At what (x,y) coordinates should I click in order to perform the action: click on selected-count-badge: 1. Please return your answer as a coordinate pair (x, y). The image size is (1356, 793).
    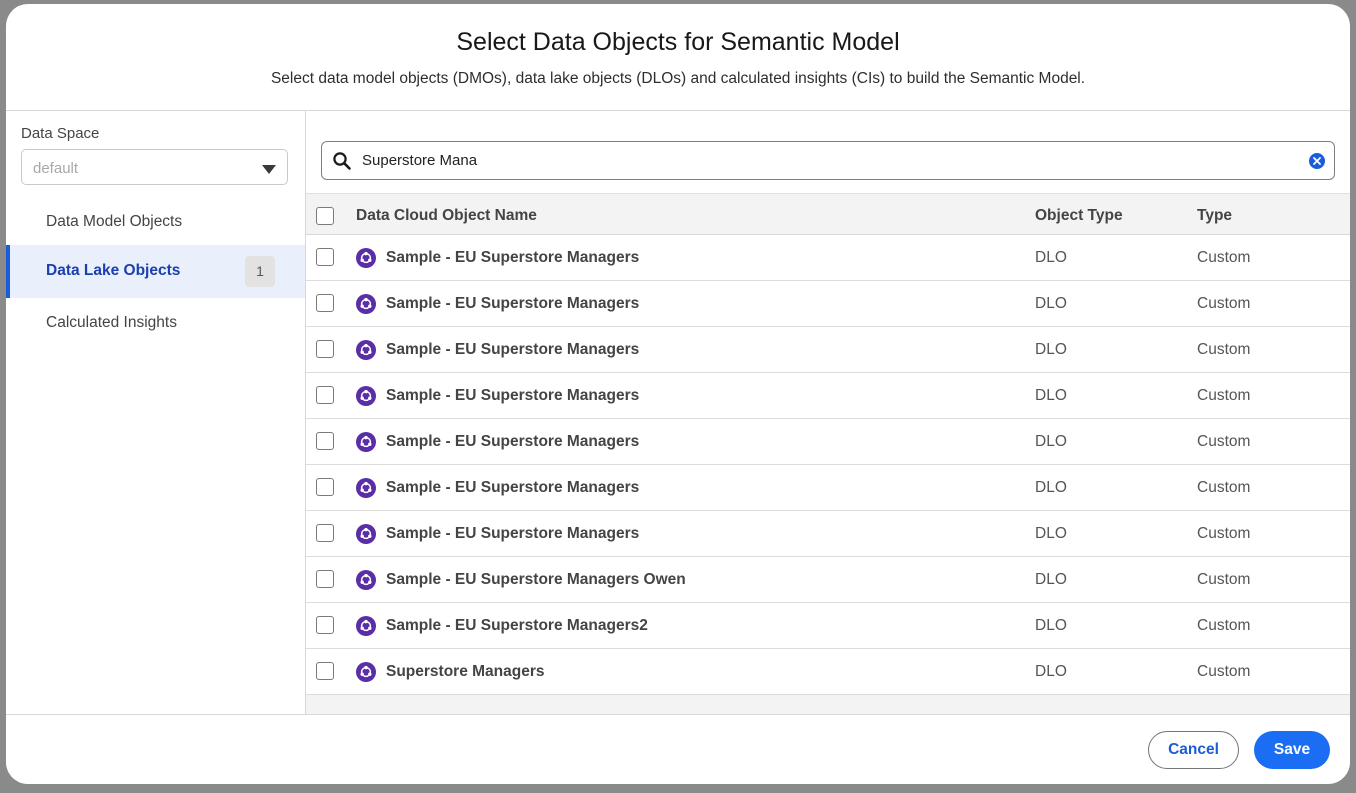
    Looking at the image, I should click on (260, 271).